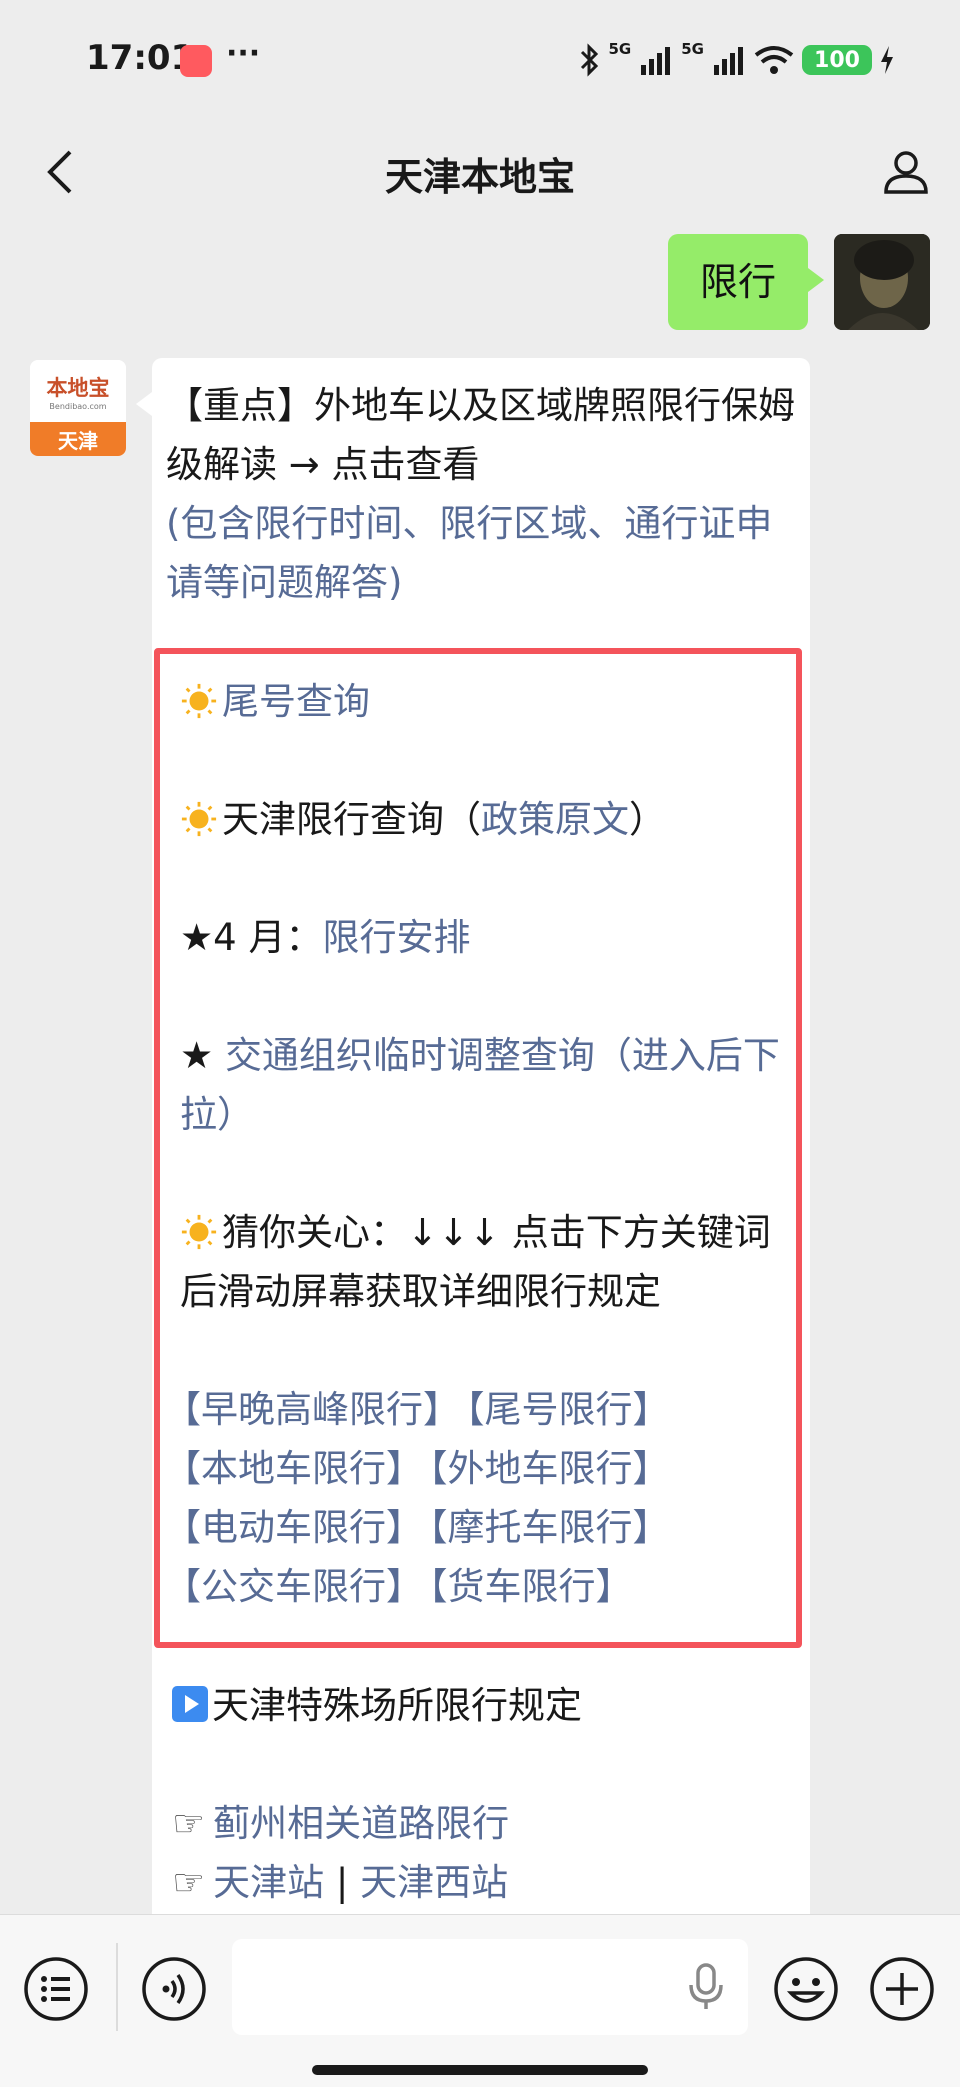 This screenshot has height=2087, width=960. I want to click on user-avatar-image, so click(882, 282).